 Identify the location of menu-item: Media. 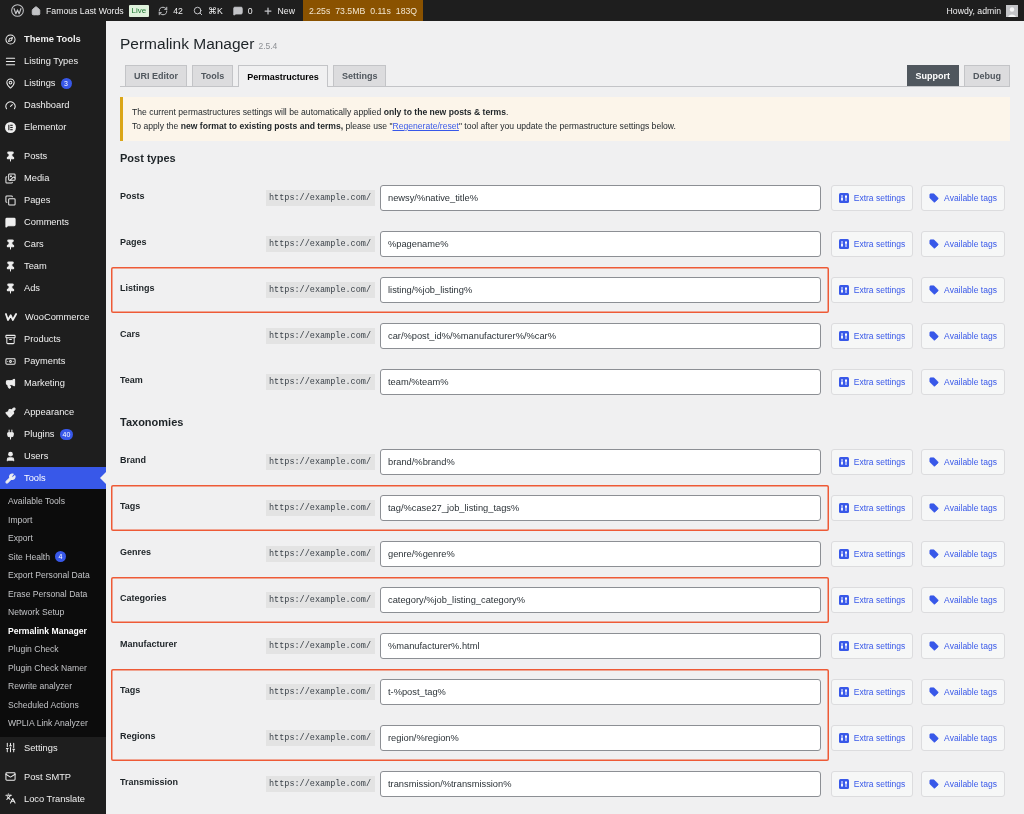
(53, 178).